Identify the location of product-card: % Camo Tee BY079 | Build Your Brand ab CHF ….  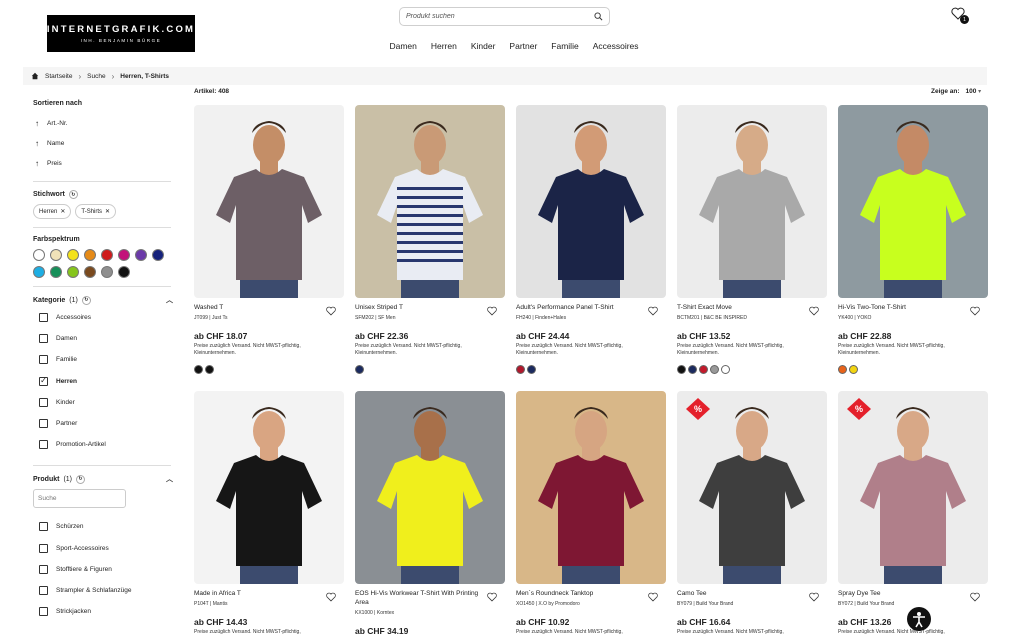
(752, 513).